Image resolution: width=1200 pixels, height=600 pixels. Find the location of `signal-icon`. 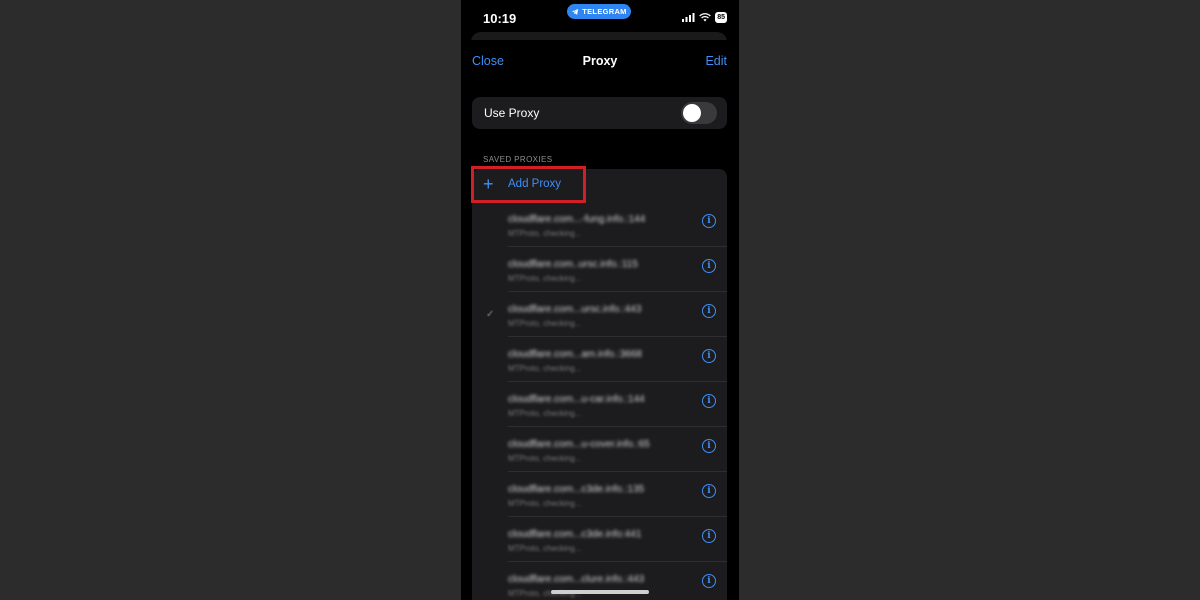

signal-icon is located at coordinates (688, 17).